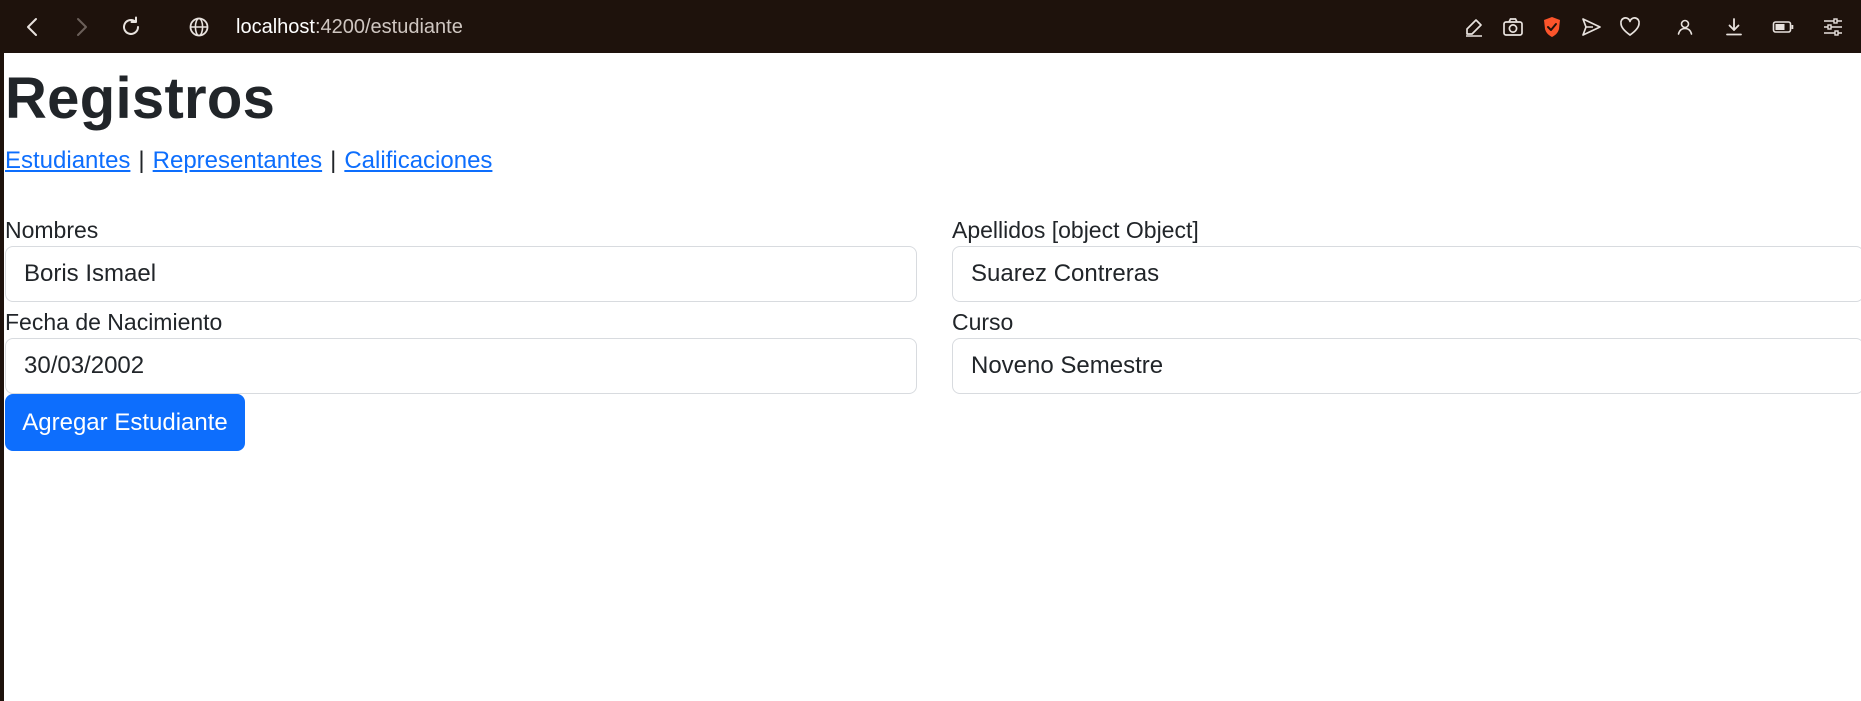 The image size is (1861, 701). What do you see at coordinates (1552, 27) in the screenshot?
I see `shield-icon` at bounding box center [1552, 27].